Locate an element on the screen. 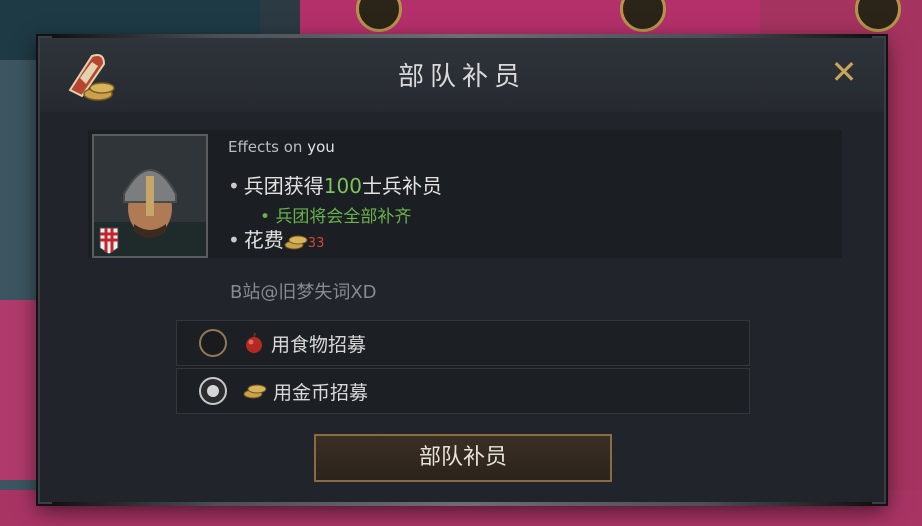 The height and width of the screenshot is (526, 922). option-gold-recruit: 用金币招募 is located at coordinates (463, 391).